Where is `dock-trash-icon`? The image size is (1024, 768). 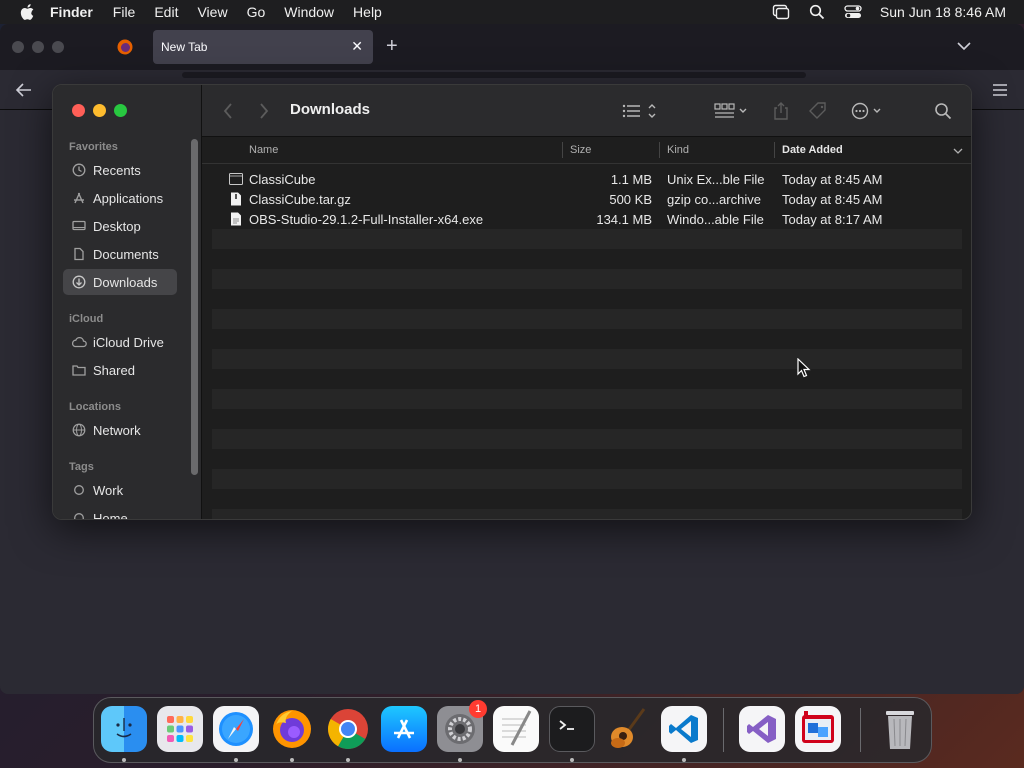 dock-trash-icon is located at coordinates (900, 729).